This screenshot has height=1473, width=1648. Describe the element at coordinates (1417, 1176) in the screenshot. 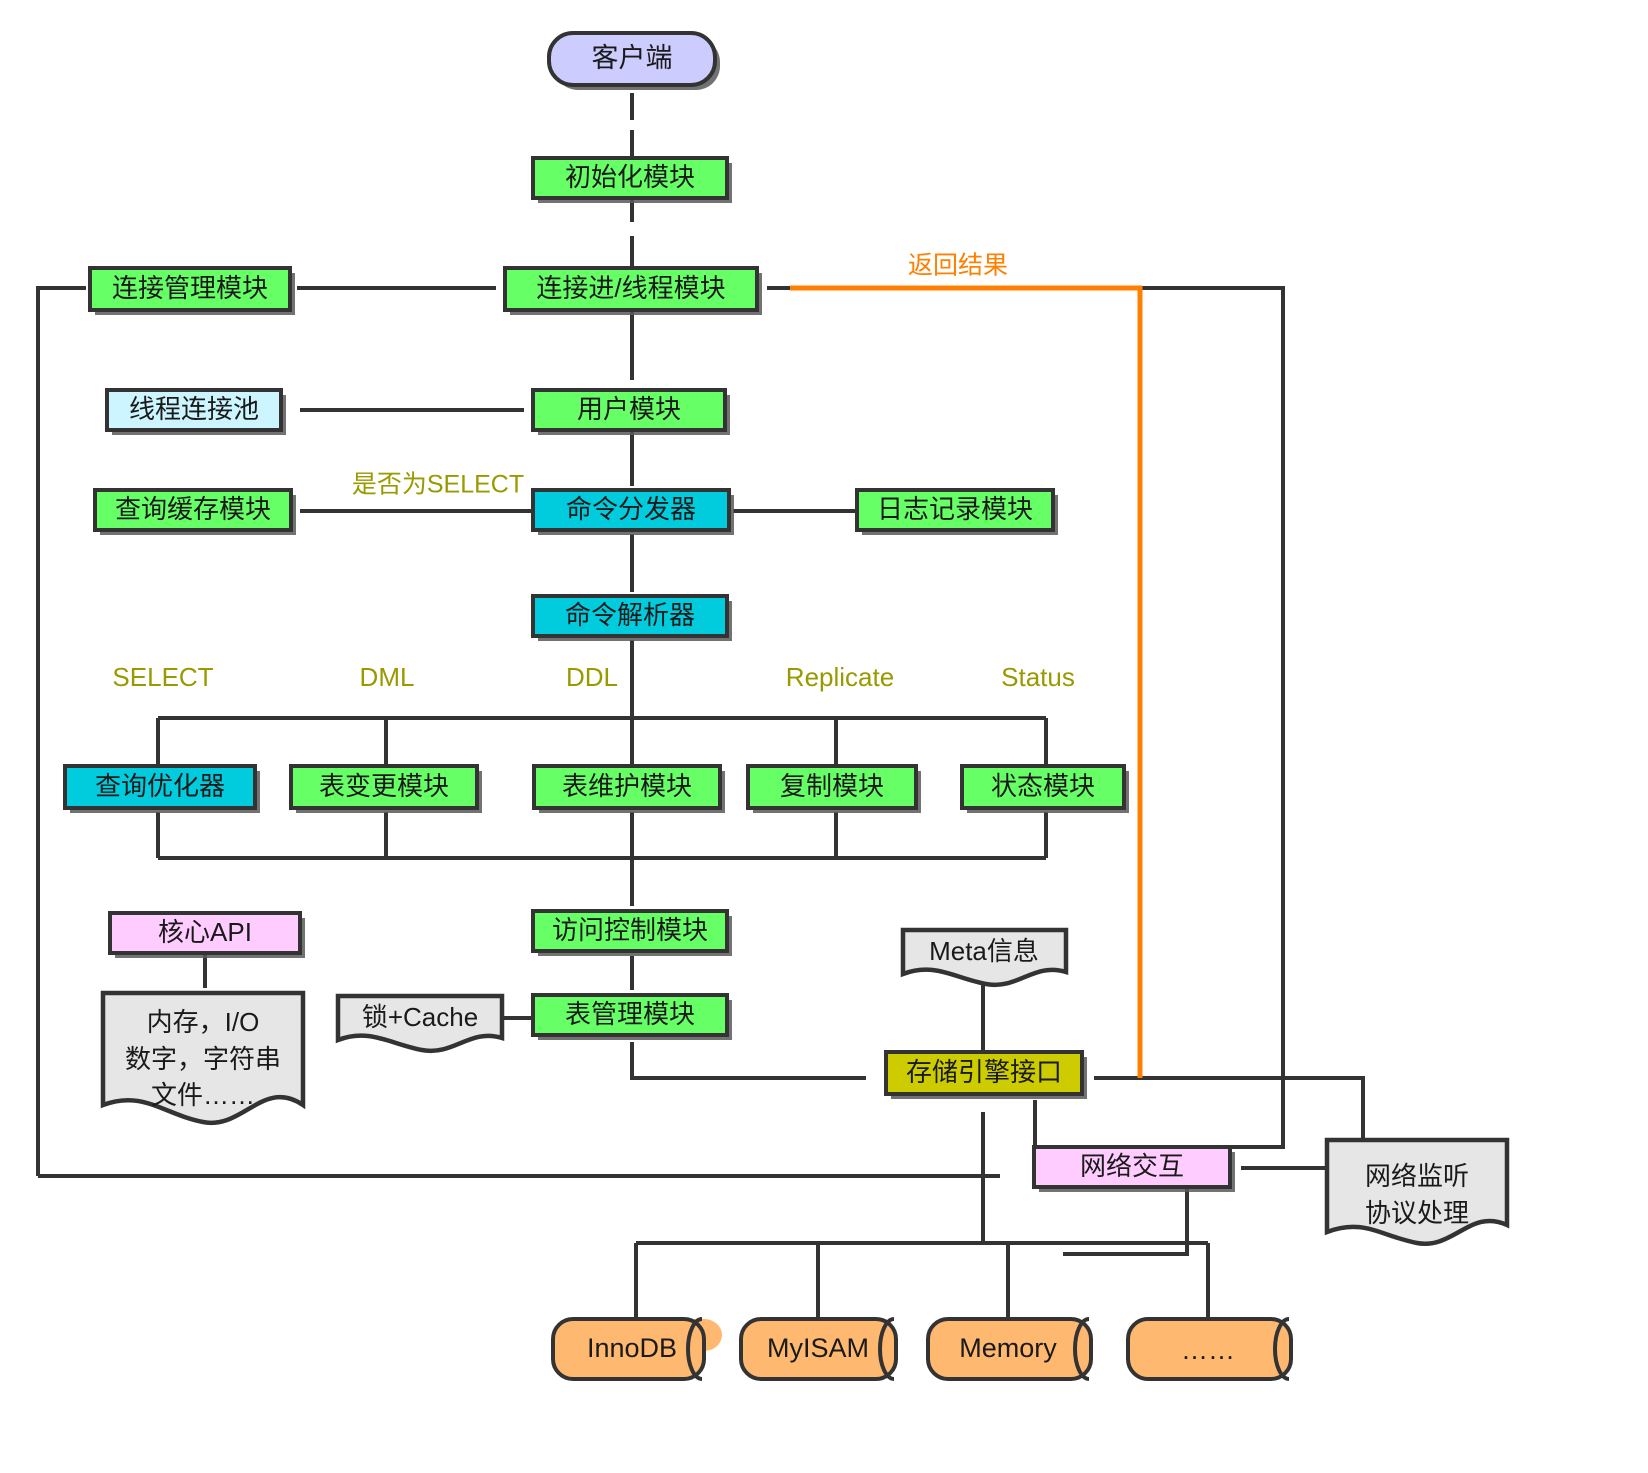

I see `node-network-listener-line1: 网络监听` at that location.